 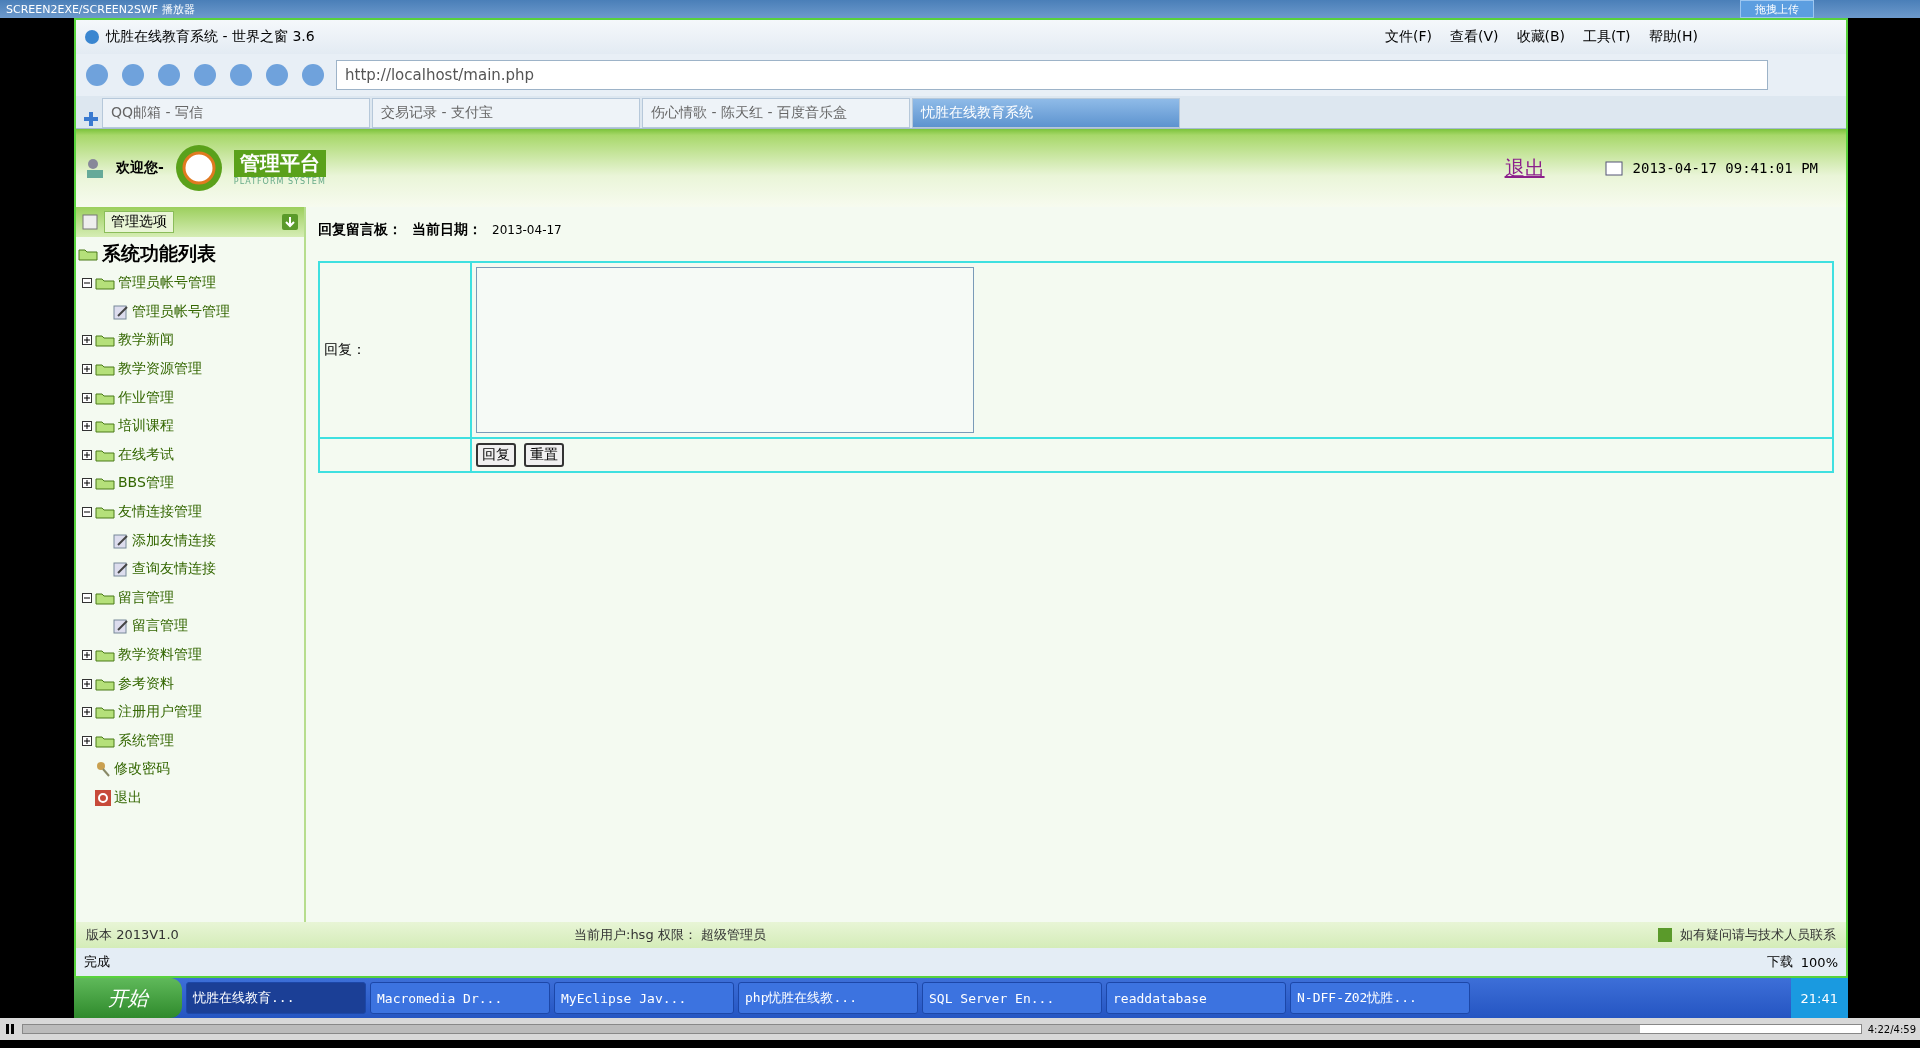 I want to click on window-title: 忧胜在线教育系统 - 世界之窗 3.6, so click(x=210, y=37).